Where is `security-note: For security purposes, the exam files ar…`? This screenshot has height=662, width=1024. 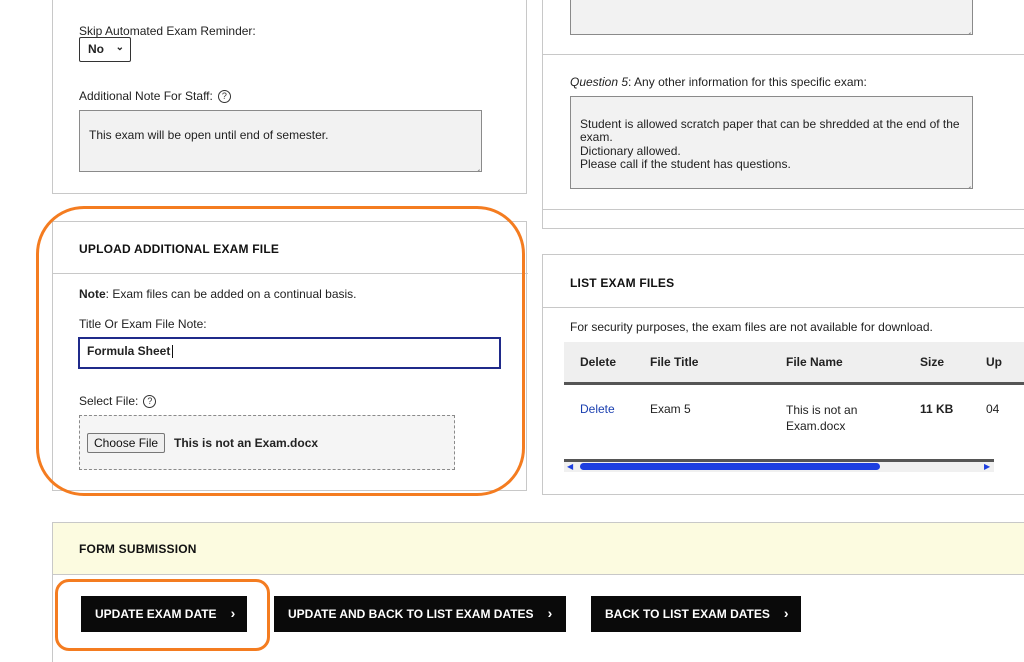
security-note: For security purposes, the exam files ar… is located at coordinates (751, 327).